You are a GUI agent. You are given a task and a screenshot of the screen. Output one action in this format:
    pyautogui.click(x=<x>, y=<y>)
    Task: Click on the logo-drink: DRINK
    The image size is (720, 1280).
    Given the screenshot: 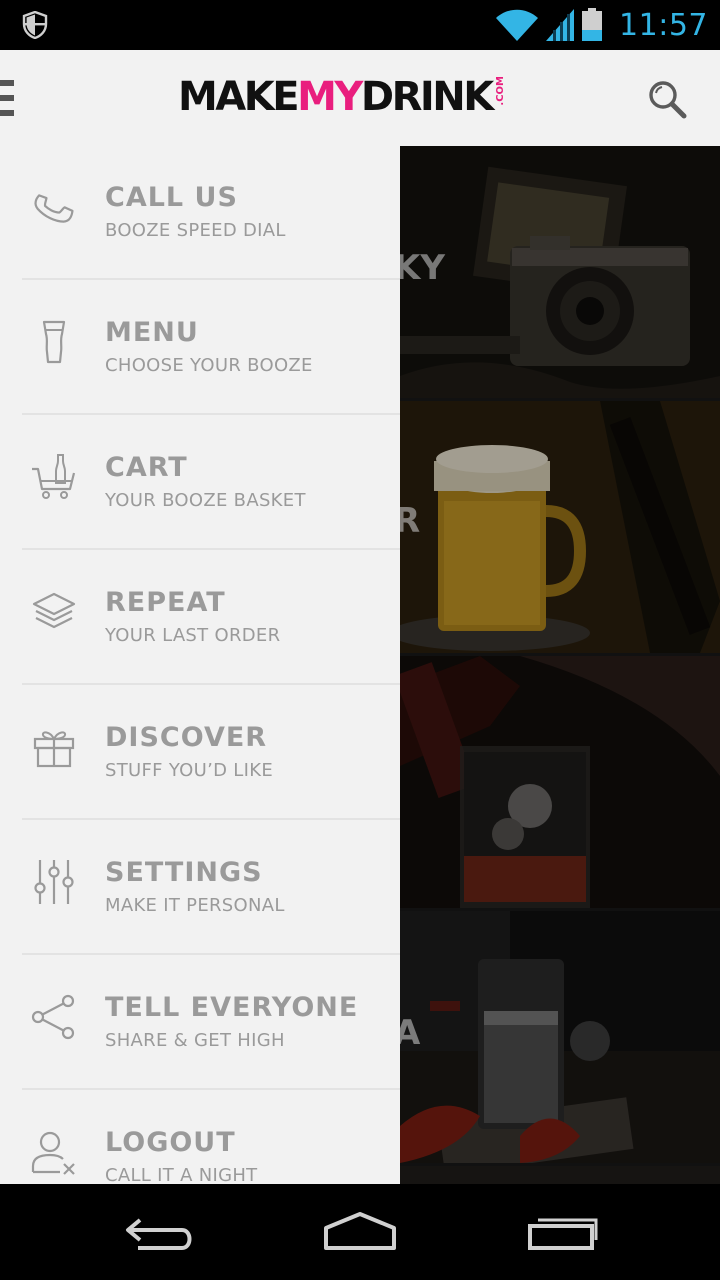 What is the action you would take?
    pyautogui.click(x=427, y=97)
    